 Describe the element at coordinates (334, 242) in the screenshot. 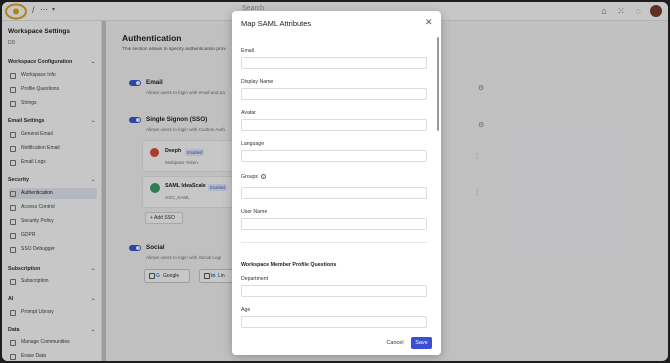

I see `section-divider` at that location.